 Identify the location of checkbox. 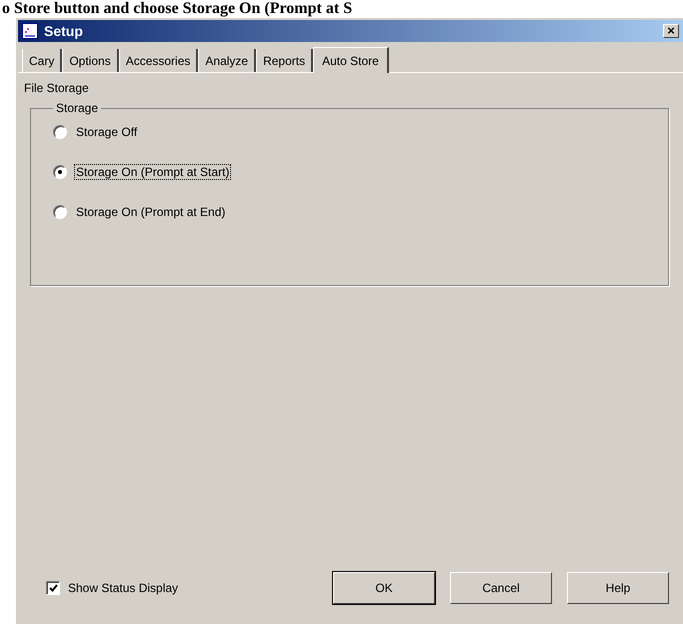
(53, 588).